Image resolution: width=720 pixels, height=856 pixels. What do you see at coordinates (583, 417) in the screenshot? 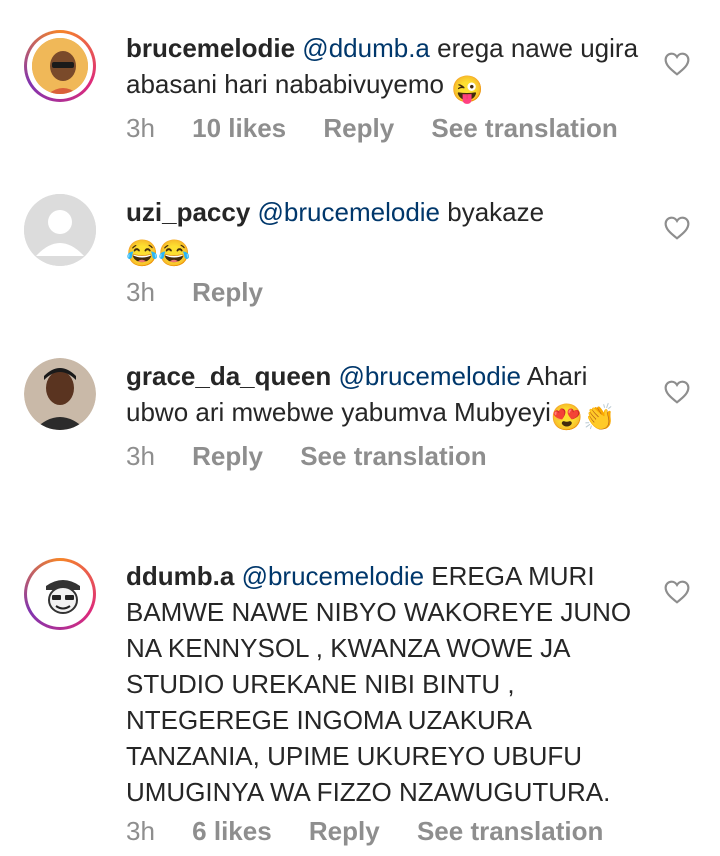
I see `emoji: 😍👏` at bounding box center [583, 417].